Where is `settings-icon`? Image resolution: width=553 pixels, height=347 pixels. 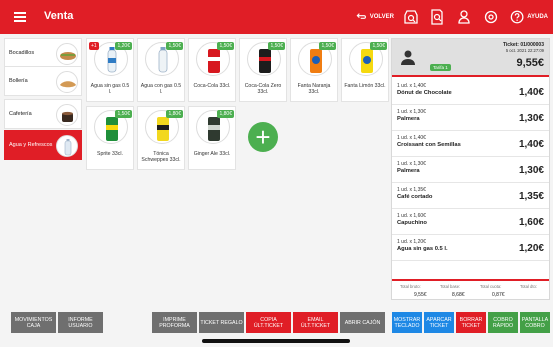 settings-icon is located at coordinates (491, 17).